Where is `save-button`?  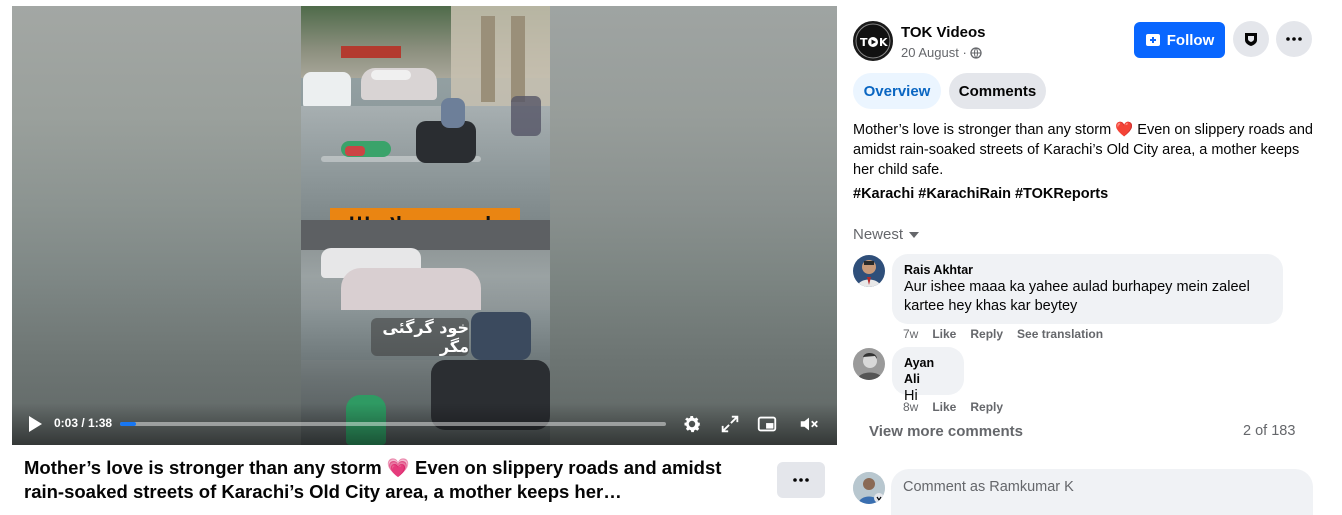
save-button is located at coordinates (1251, 39).